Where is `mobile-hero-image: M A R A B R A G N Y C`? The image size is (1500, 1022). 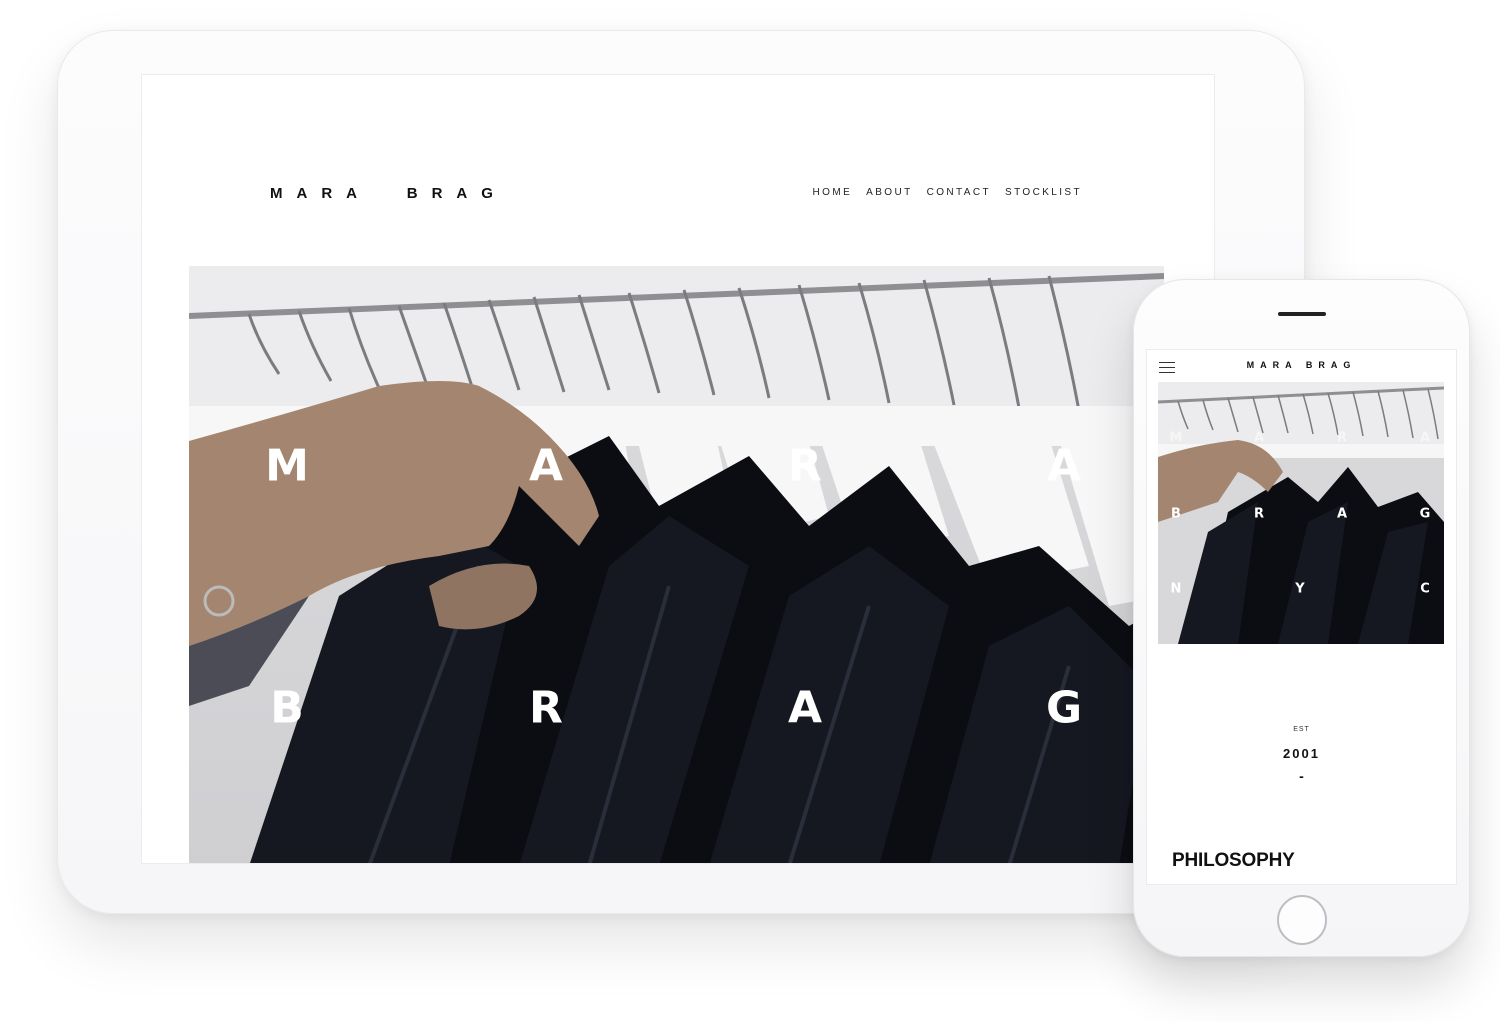 mobile-hero-image: M A R A B R A G N Y C is located at coordinates (1301, 513).